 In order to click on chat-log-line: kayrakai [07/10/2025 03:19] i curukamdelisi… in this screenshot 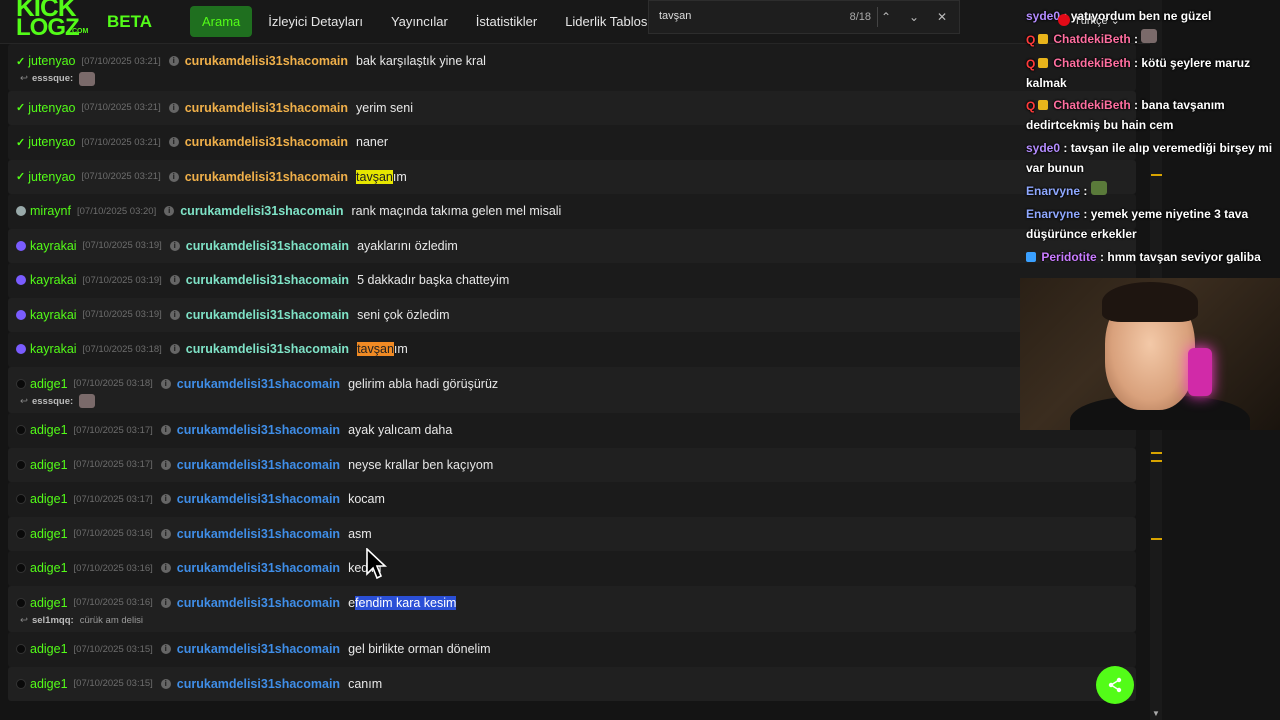, I will do `click(572, 315)`.